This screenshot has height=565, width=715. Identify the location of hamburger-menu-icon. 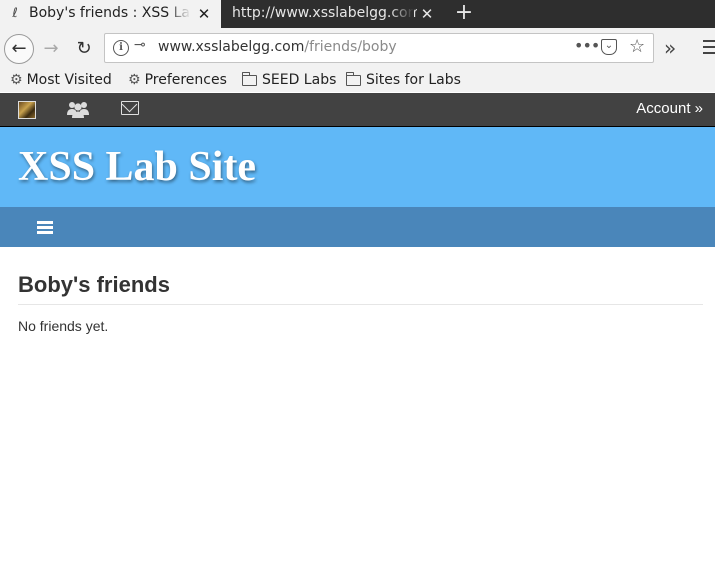
(709, 48).